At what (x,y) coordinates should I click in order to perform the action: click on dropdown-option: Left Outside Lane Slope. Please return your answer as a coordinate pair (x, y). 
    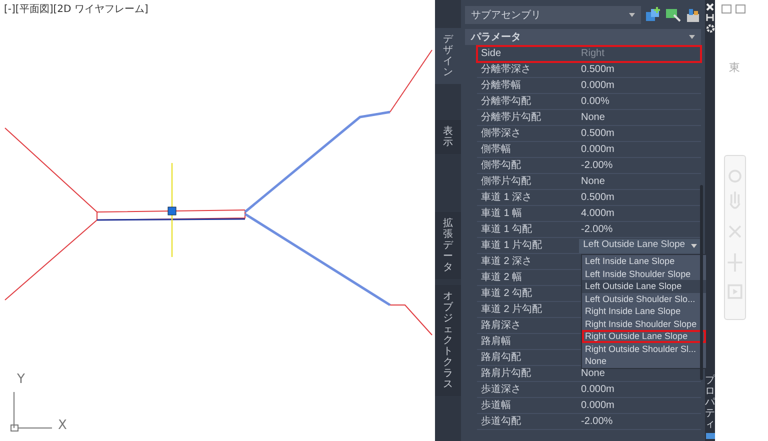
    Looking at the image, I should click on (644, 286).